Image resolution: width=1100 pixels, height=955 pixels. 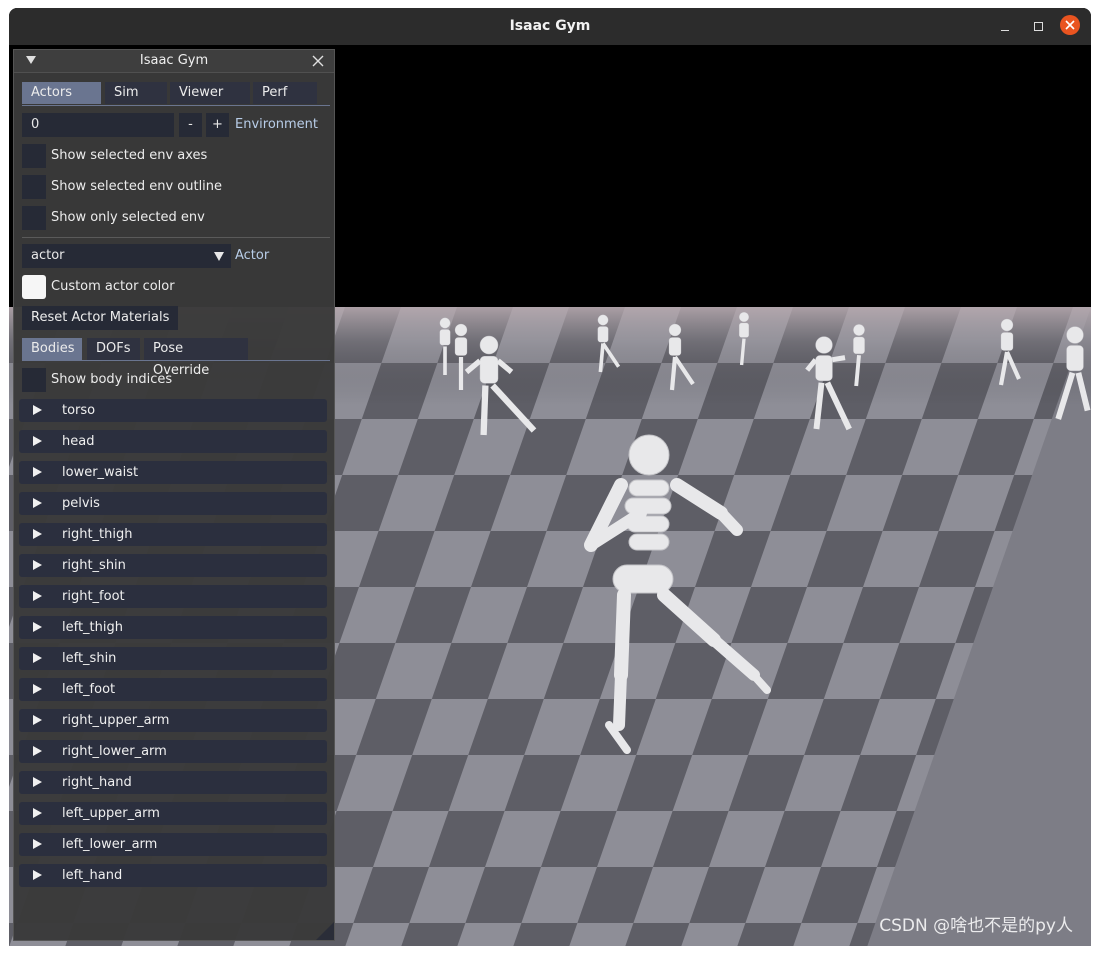 What do you see at coordinates (114, 751) in the screenshot?
I see `body-name-label: right_lower_arm` at bounding box center [114, 751].